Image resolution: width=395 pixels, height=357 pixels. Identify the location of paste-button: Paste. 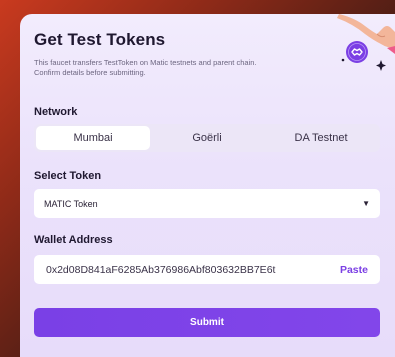
(354, 270).